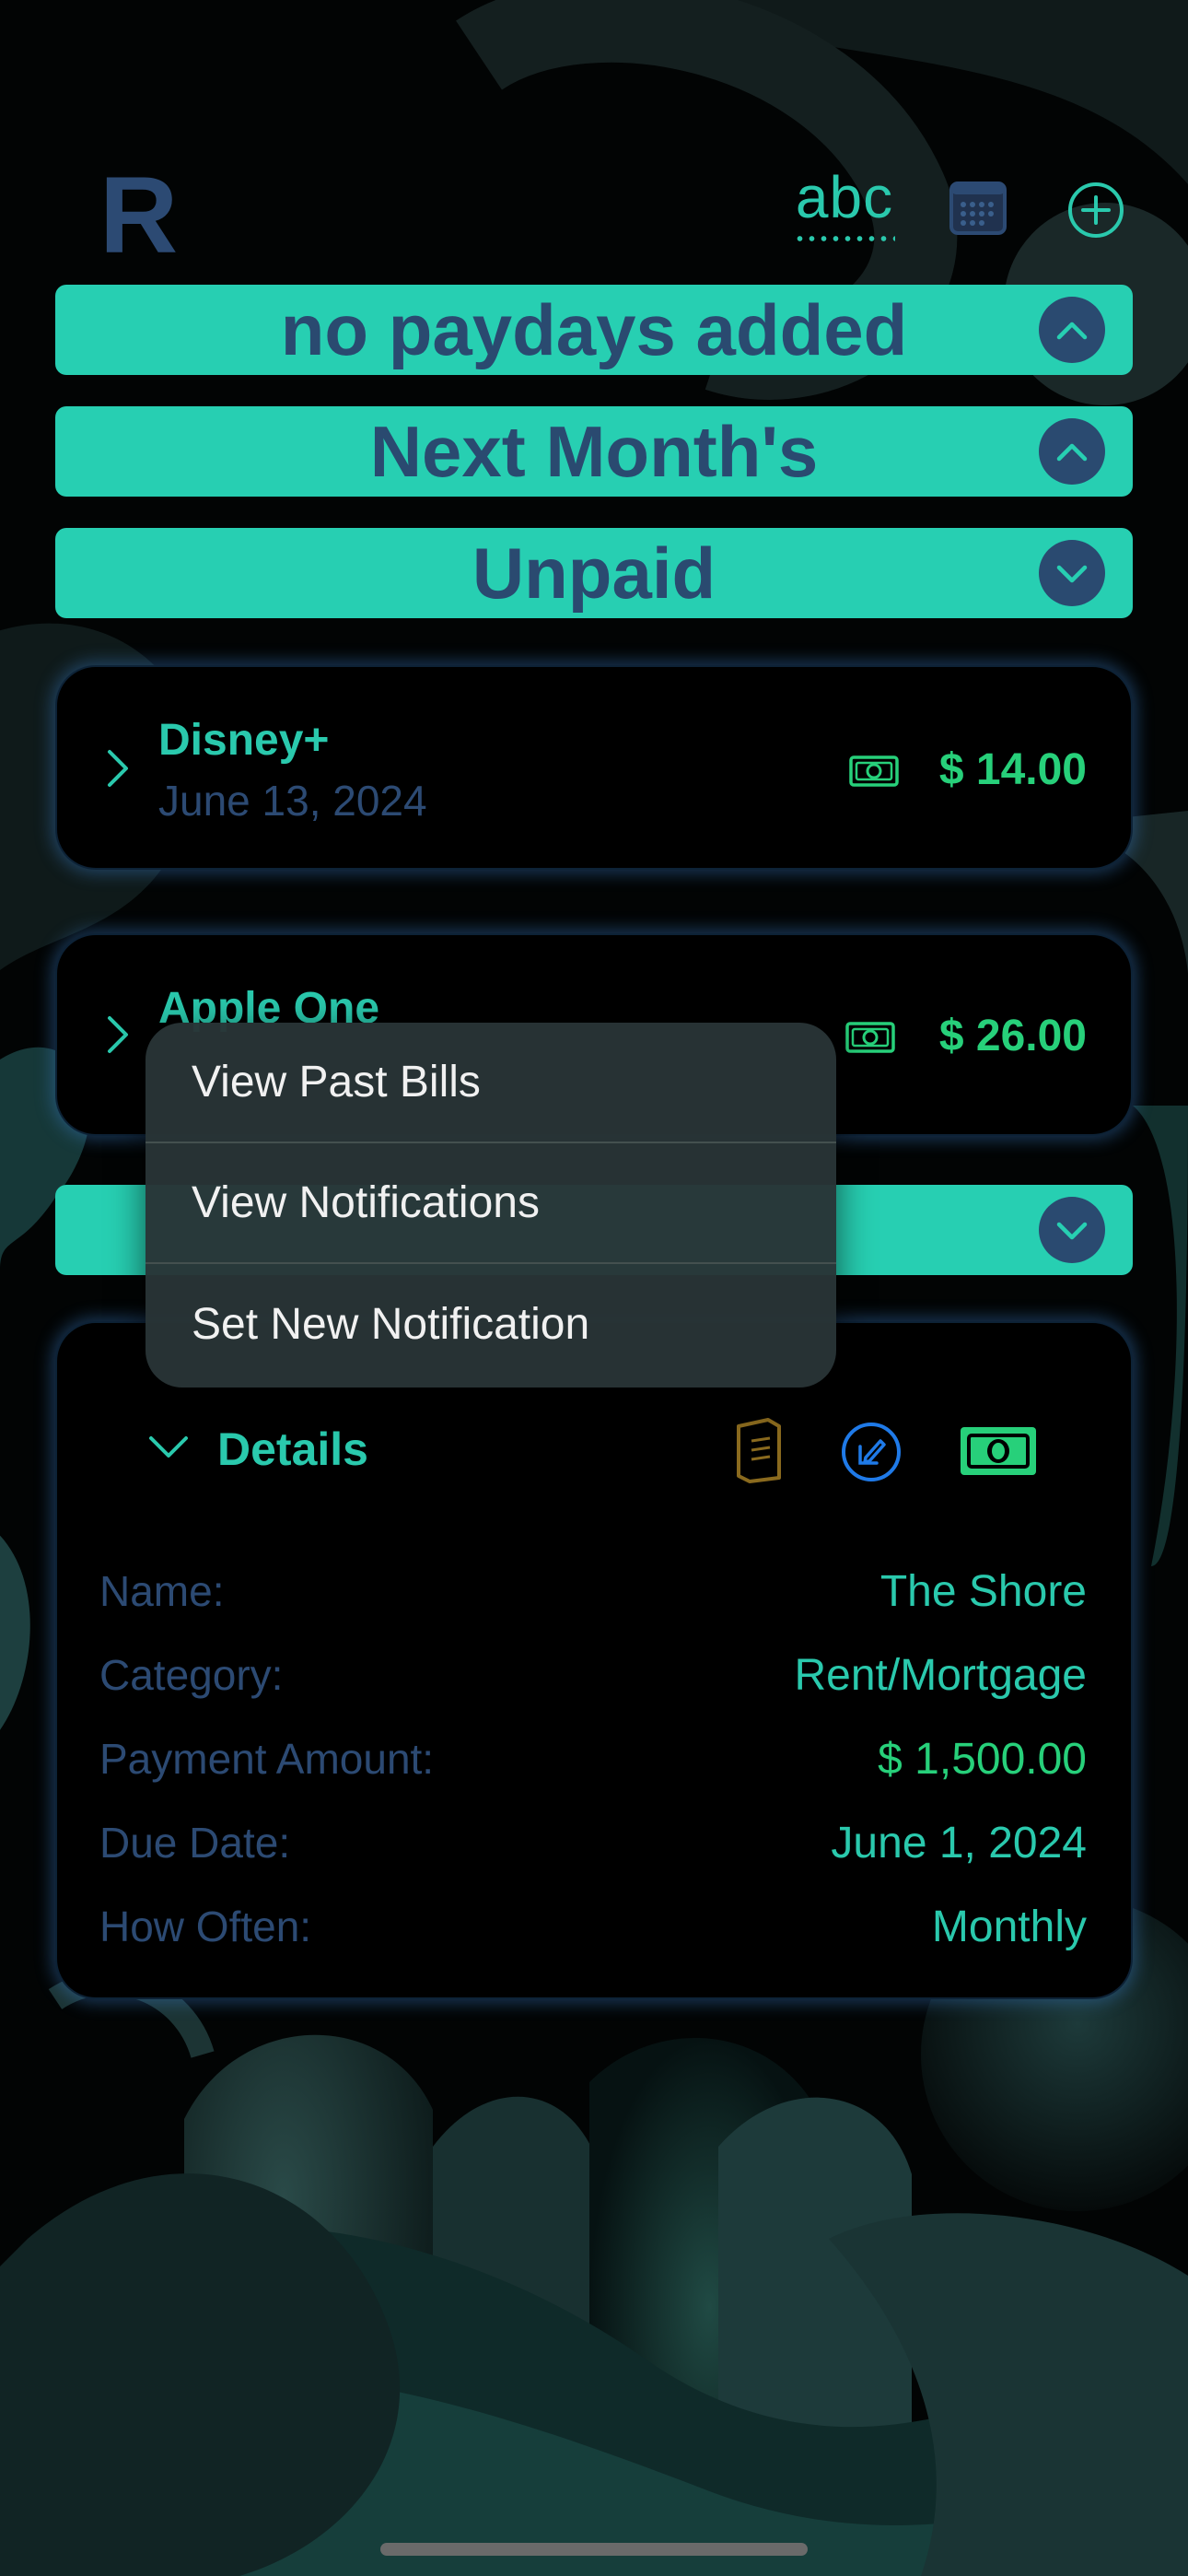 The width and height of the screenshot is (1188, 2576). I want to click on unpaid-label: Unpaid, so click(594, 573).